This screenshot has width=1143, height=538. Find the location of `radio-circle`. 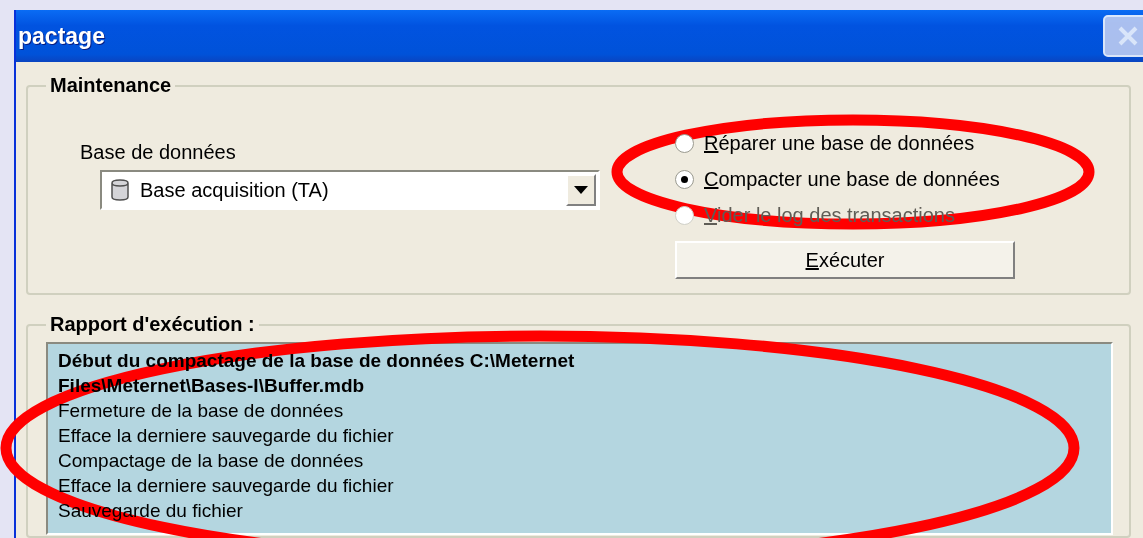

radio-circle is located at coordinates (684, 179).